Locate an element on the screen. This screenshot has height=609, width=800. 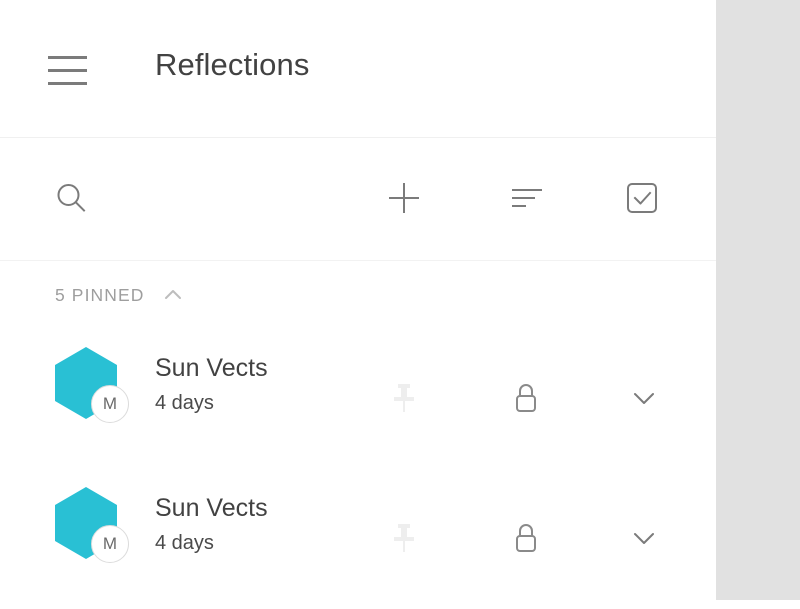
search-button is located at coordinates (71, 199).